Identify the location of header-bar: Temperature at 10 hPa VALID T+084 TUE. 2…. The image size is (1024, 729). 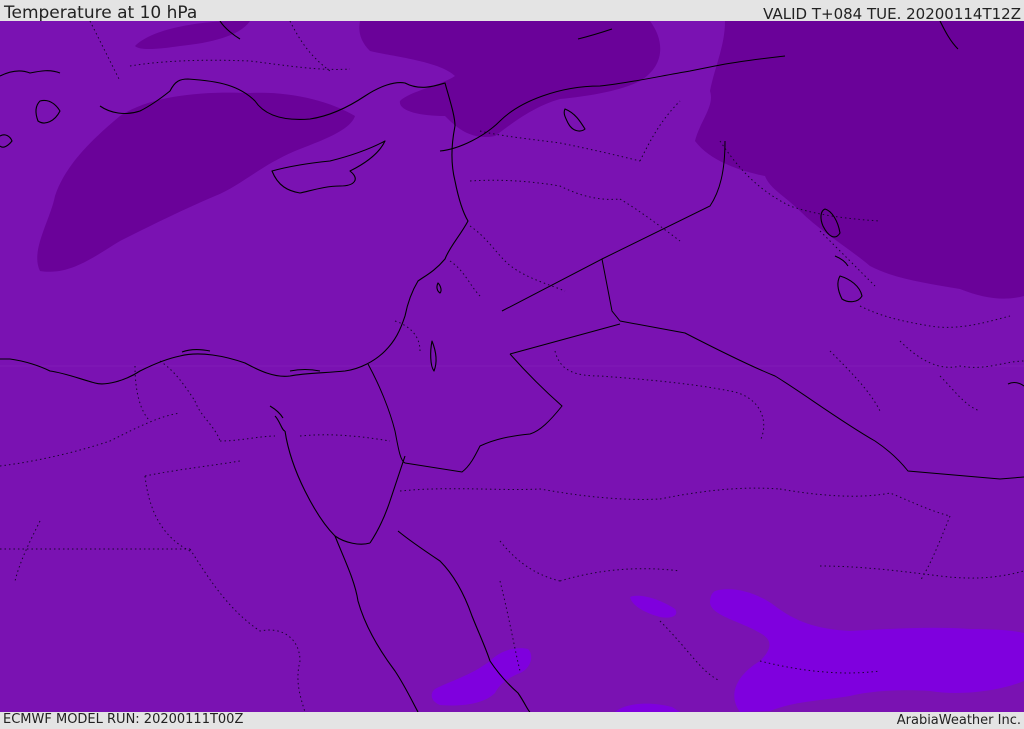
(512, 11).